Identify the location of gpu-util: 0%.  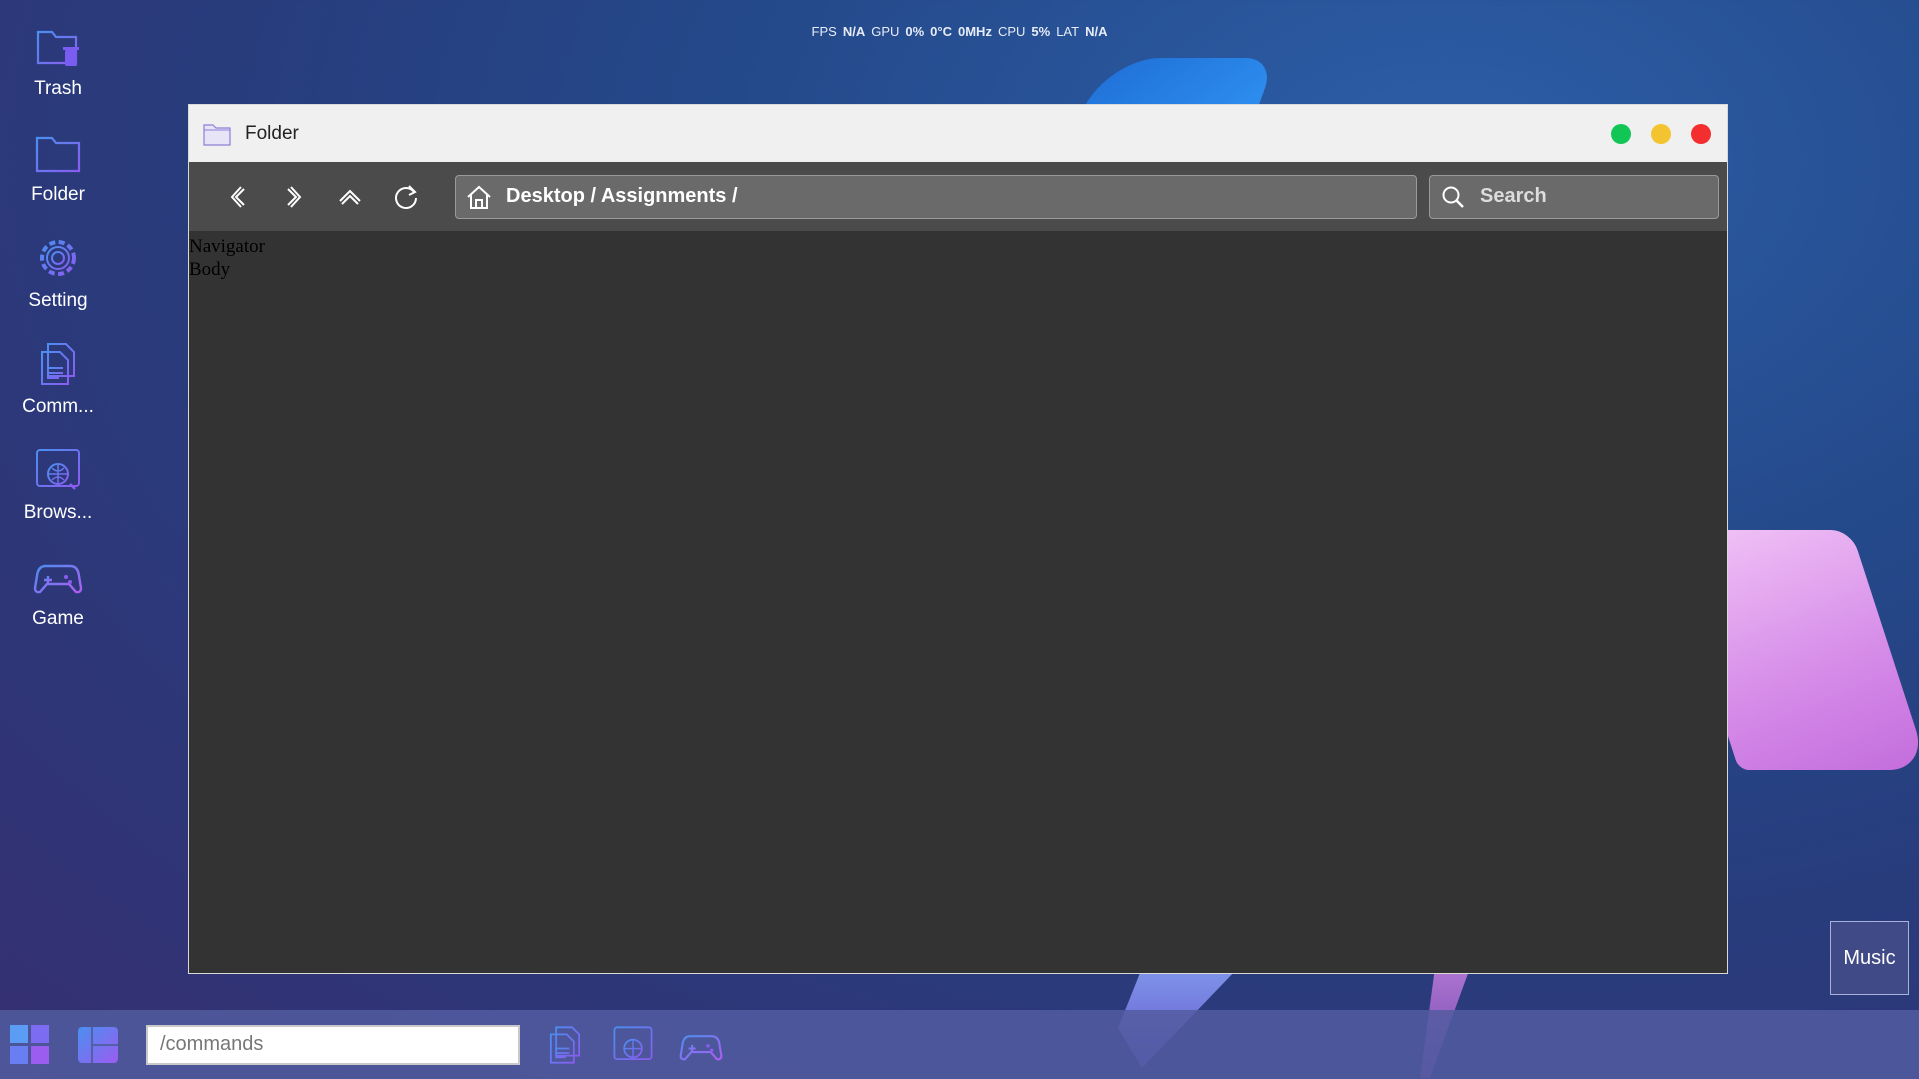
(915, 31).